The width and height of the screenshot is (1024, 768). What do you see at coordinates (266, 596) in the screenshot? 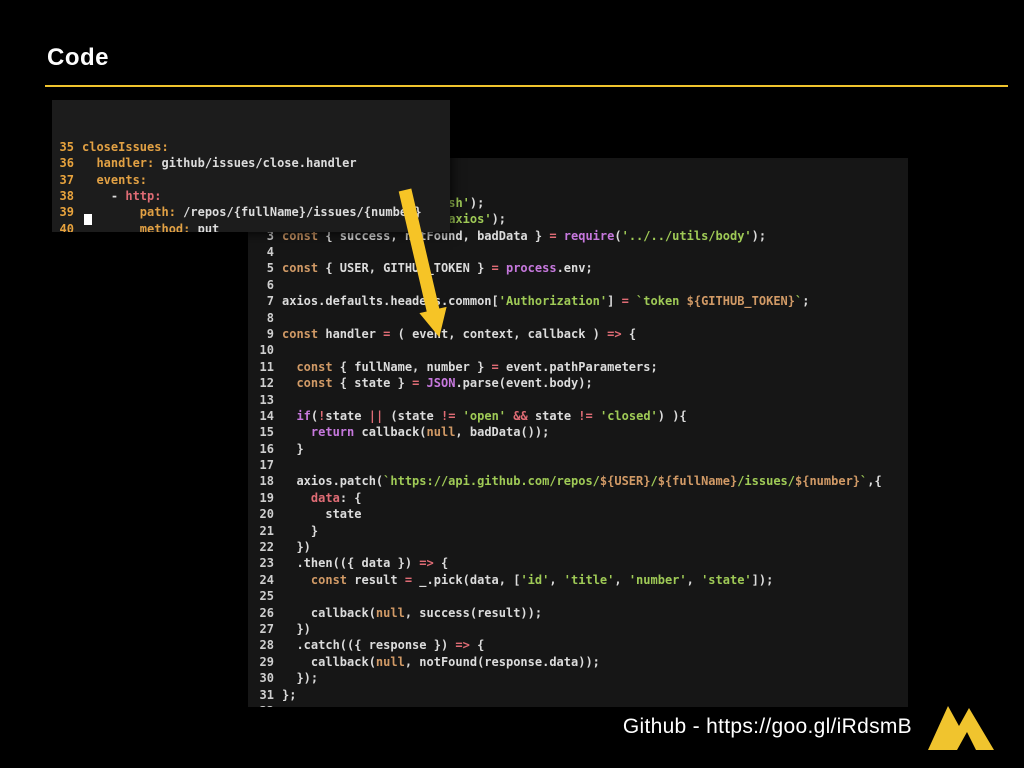
I see `line-number: 25` at bounding box center [266, 596].